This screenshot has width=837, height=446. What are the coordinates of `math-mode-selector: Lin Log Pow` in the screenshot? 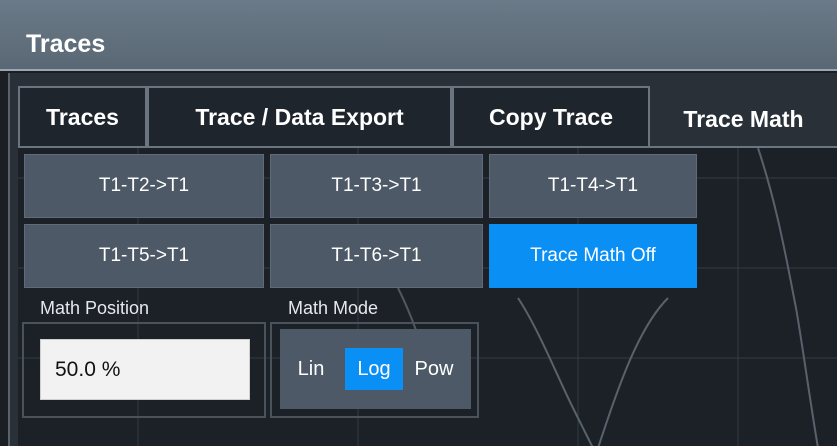 It's located at (375, 369).